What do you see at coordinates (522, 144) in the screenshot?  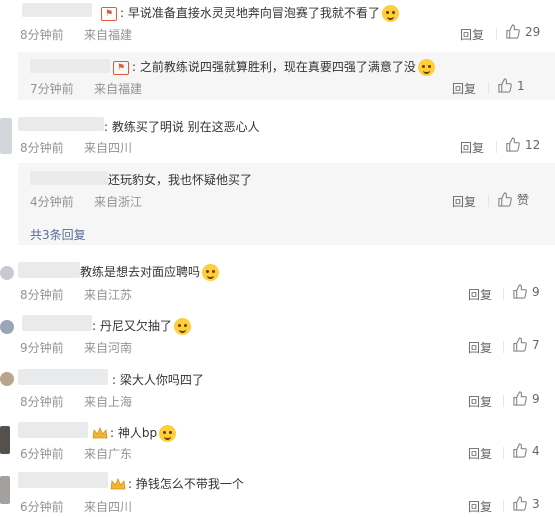 I see `like-button: 12` at bounding box center [522, 144].